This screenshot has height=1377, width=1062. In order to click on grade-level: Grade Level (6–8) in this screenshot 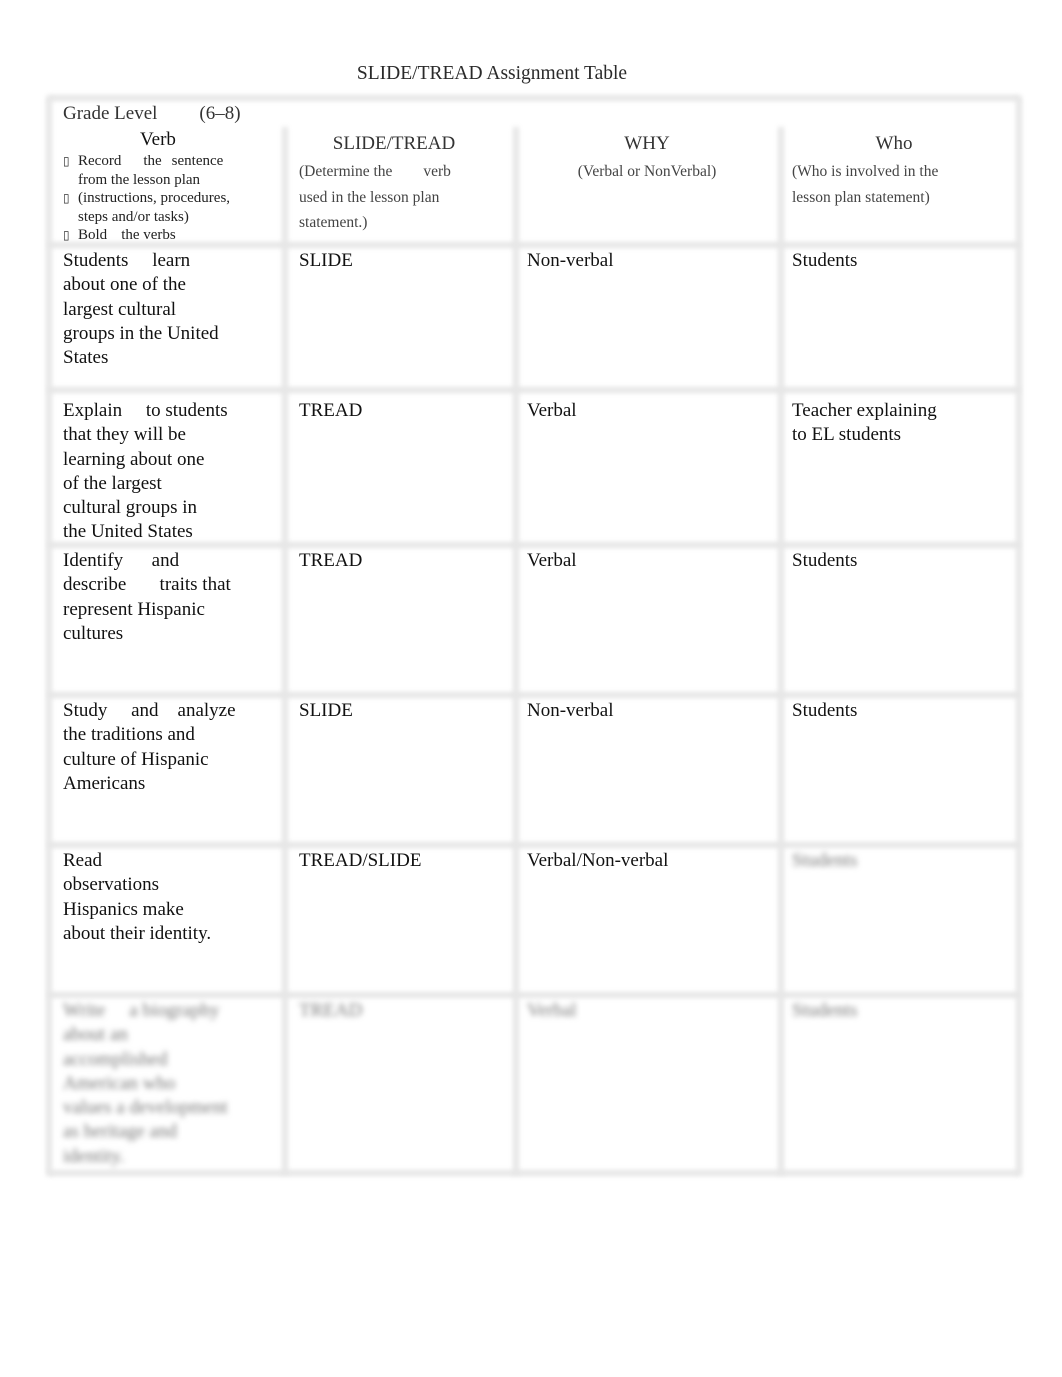, I will do `click(152, 114)`.